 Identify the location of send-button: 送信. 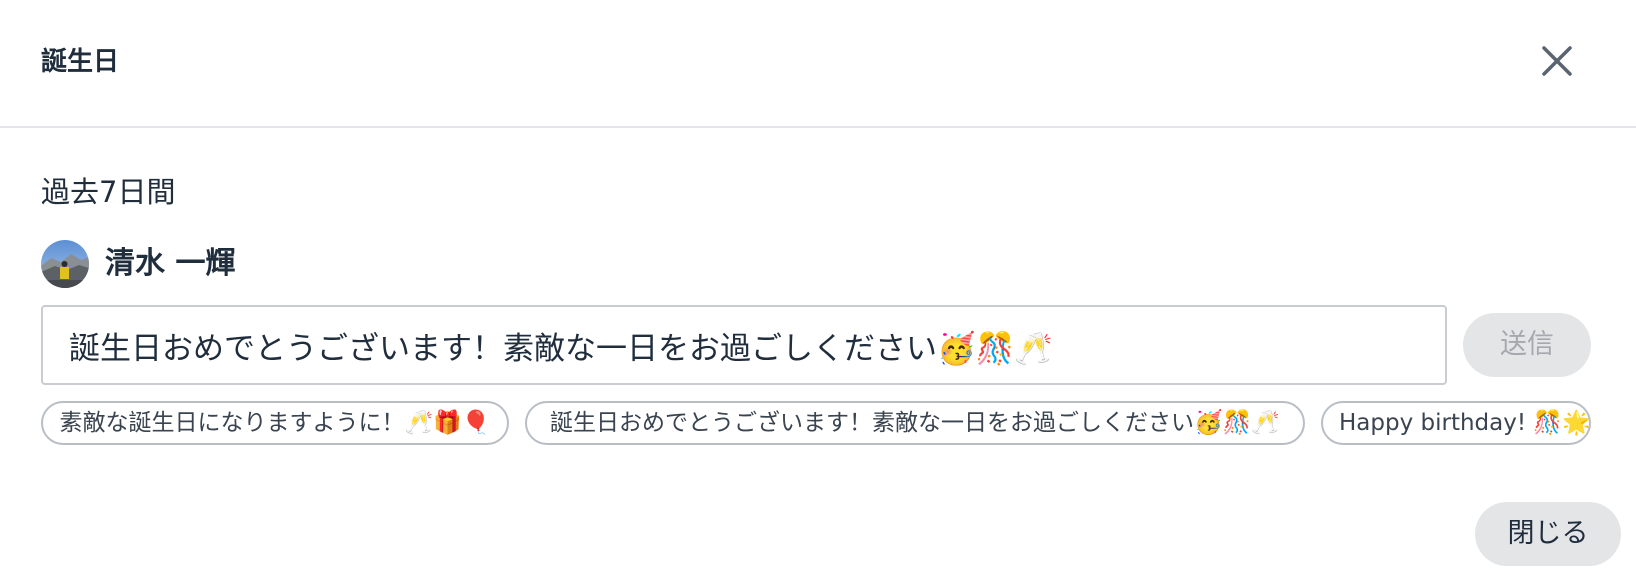
(1527, 345).